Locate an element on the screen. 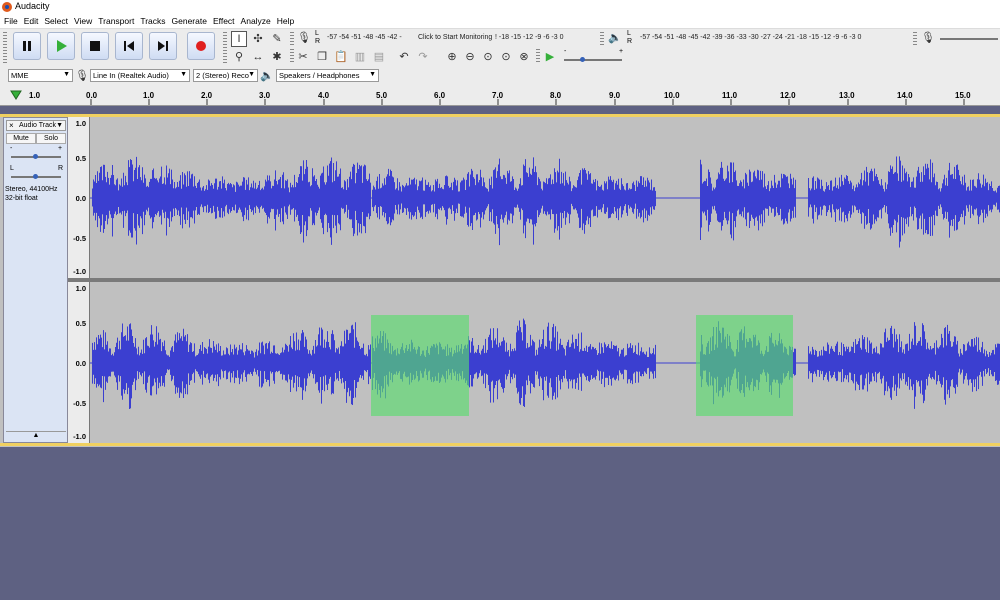 The height and width of the screenshot is (600, 1000). ruler-label: 15.0 is located at coordinates (963, 95).